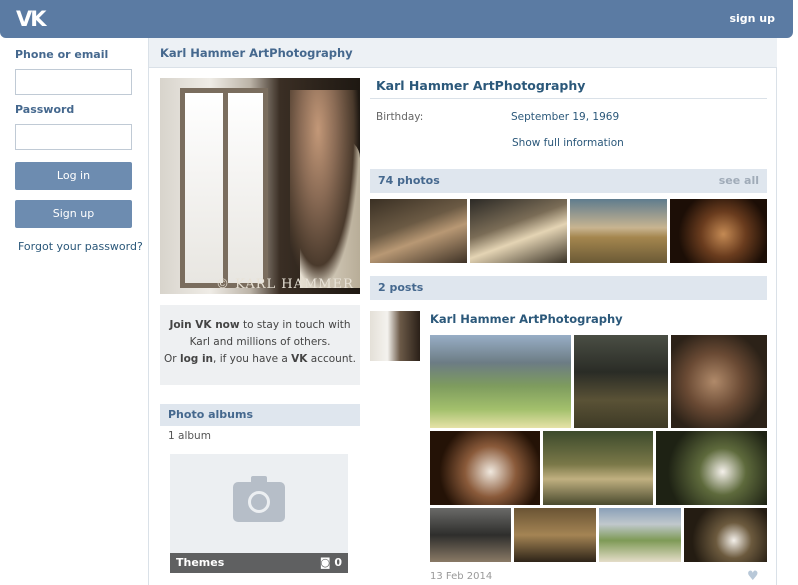 The width and height of the screenshot is (798, 585). What do you see at coordinates (73, 82) in the screenshot?
I see `phone-input` at bounding box center [73, 82].